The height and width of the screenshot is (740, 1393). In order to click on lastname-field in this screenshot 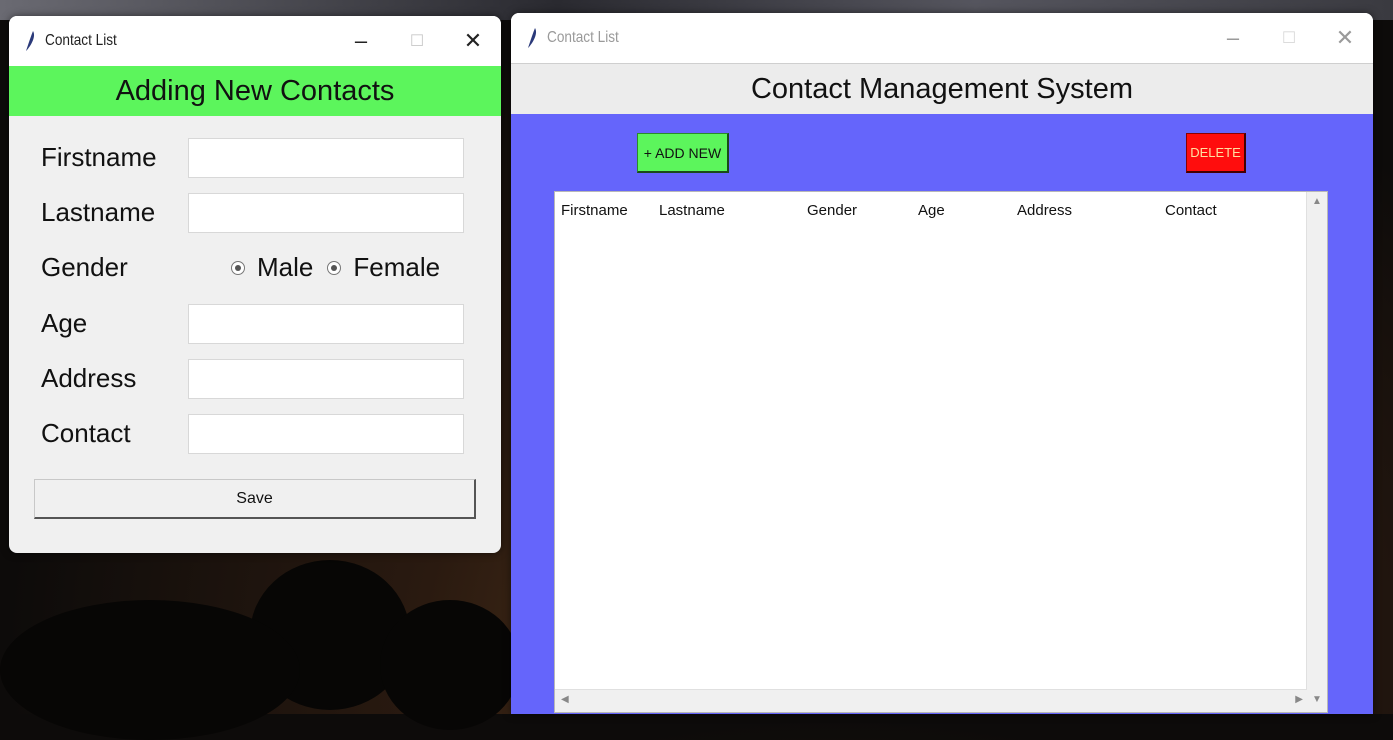, I will do `click(326, 213)`.